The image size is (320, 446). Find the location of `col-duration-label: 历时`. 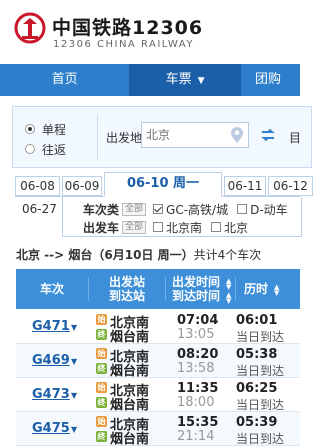

col-duration-label: 历时 is located at coordinates (255, 289).